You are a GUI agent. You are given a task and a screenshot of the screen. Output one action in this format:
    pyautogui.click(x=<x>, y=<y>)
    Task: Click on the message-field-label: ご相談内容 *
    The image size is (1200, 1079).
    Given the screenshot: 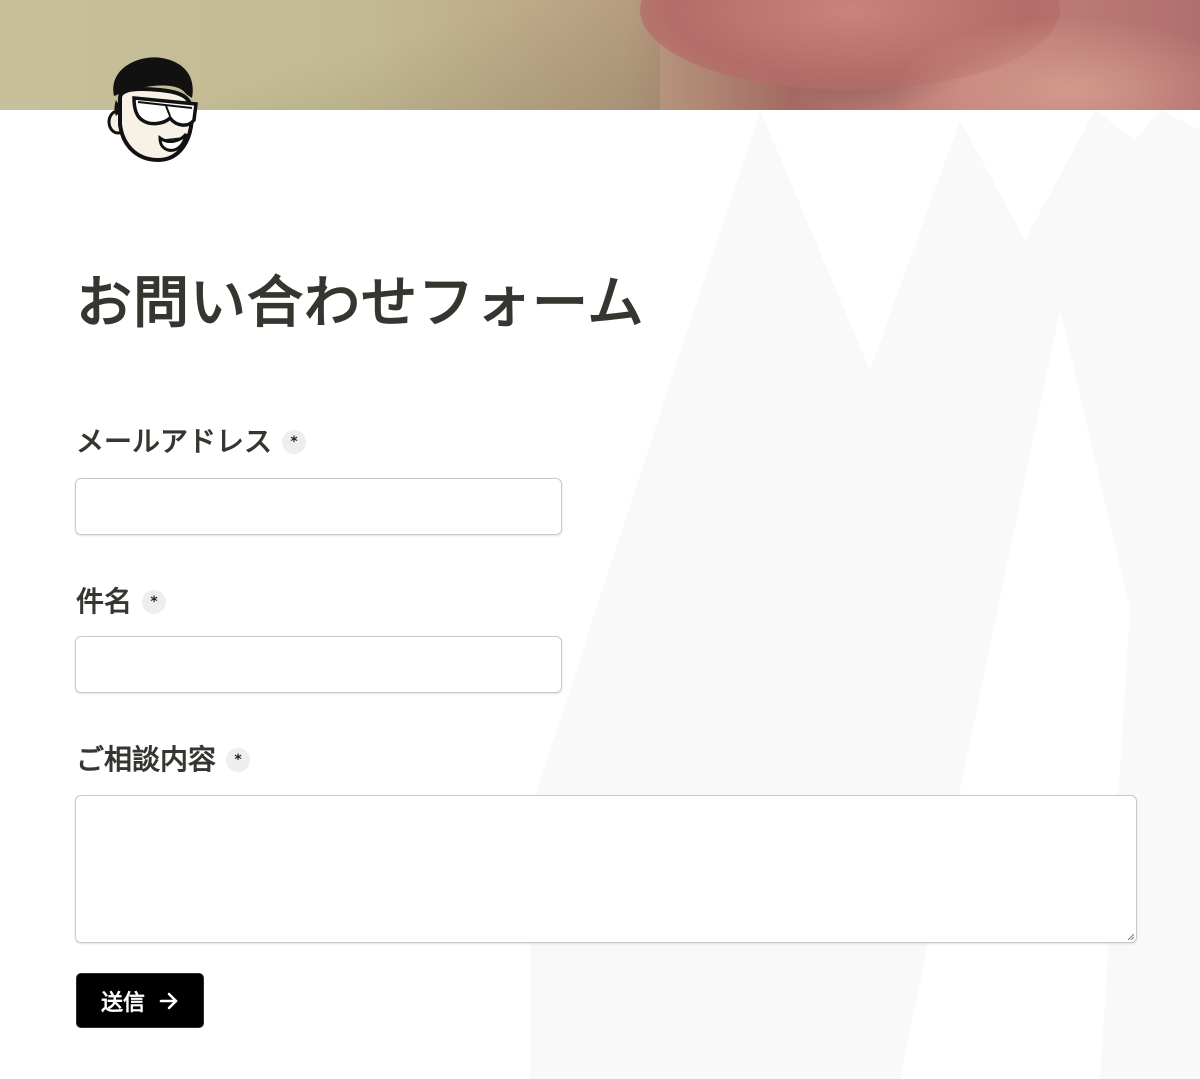 What is the action you would take?
    pyautogui.click(x=163, y=758)
    